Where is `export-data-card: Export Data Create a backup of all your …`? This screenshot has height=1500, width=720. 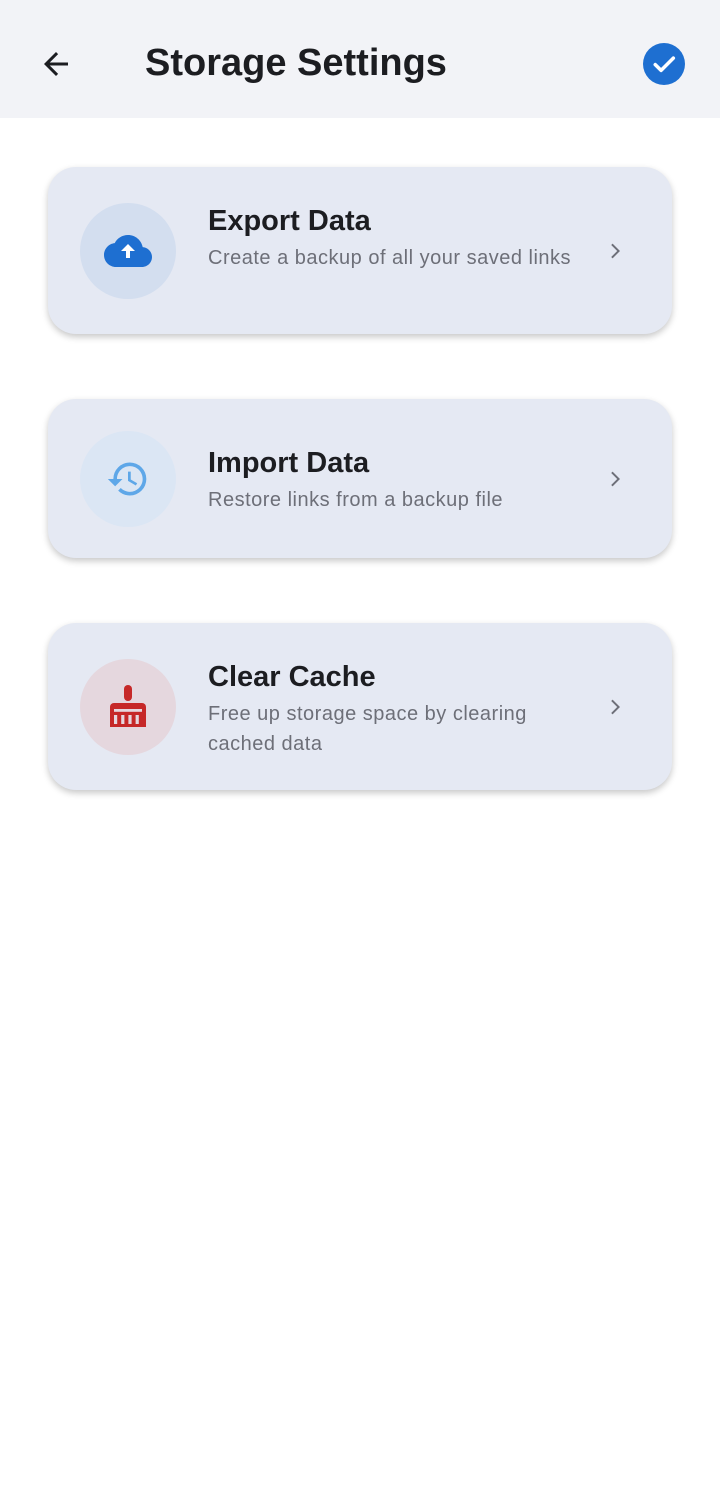 export-data-card: Export Data Create a backup of all your … is located at coordinates (360, 250).